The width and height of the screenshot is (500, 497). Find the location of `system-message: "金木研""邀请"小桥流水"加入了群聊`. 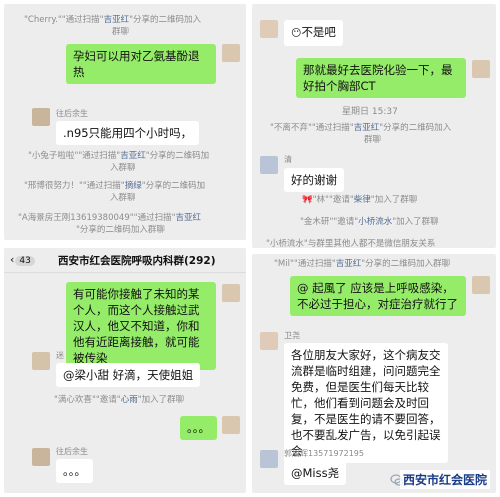

system-message: "金木研""邀请"小桥流水"加入了群聊 is located at coordinates (369, 222).